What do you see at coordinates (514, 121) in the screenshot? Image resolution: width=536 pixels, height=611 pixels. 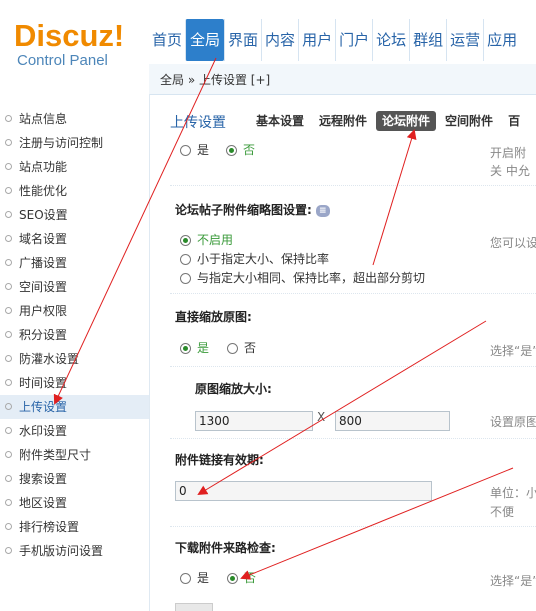 I see `tab: 百` at bounding box center [514, 121].